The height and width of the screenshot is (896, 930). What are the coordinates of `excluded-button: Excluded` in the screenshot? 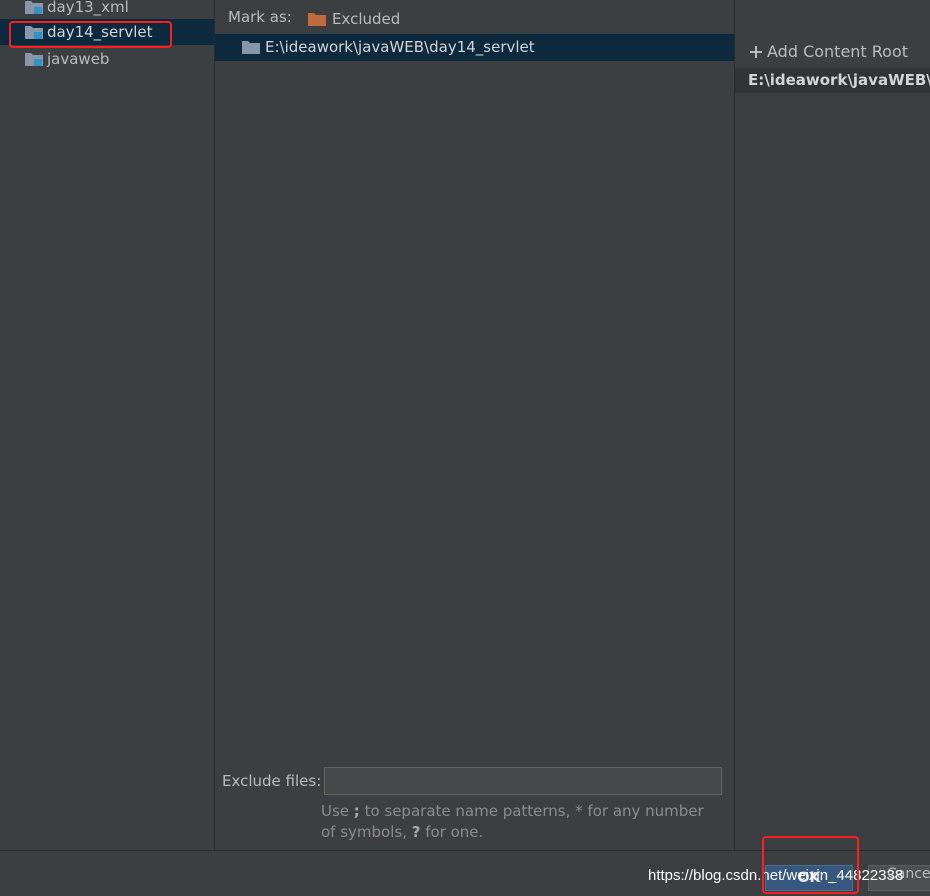 It's located at (354, 19).